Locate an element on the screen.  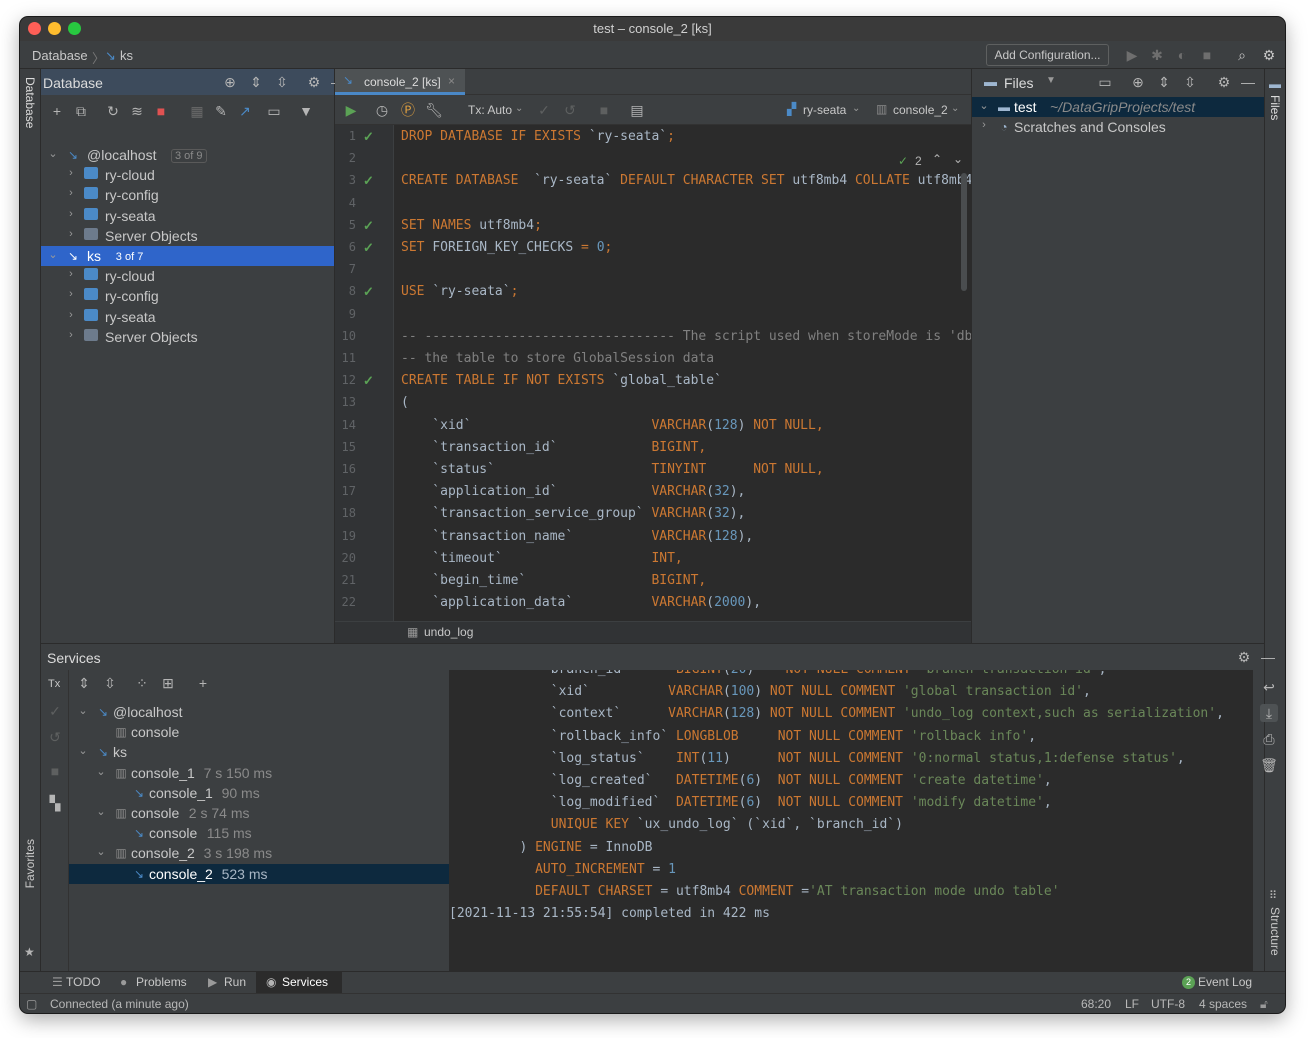
services-tree-item: ⌄ ↘ ks is located at coordinates (259, 752).